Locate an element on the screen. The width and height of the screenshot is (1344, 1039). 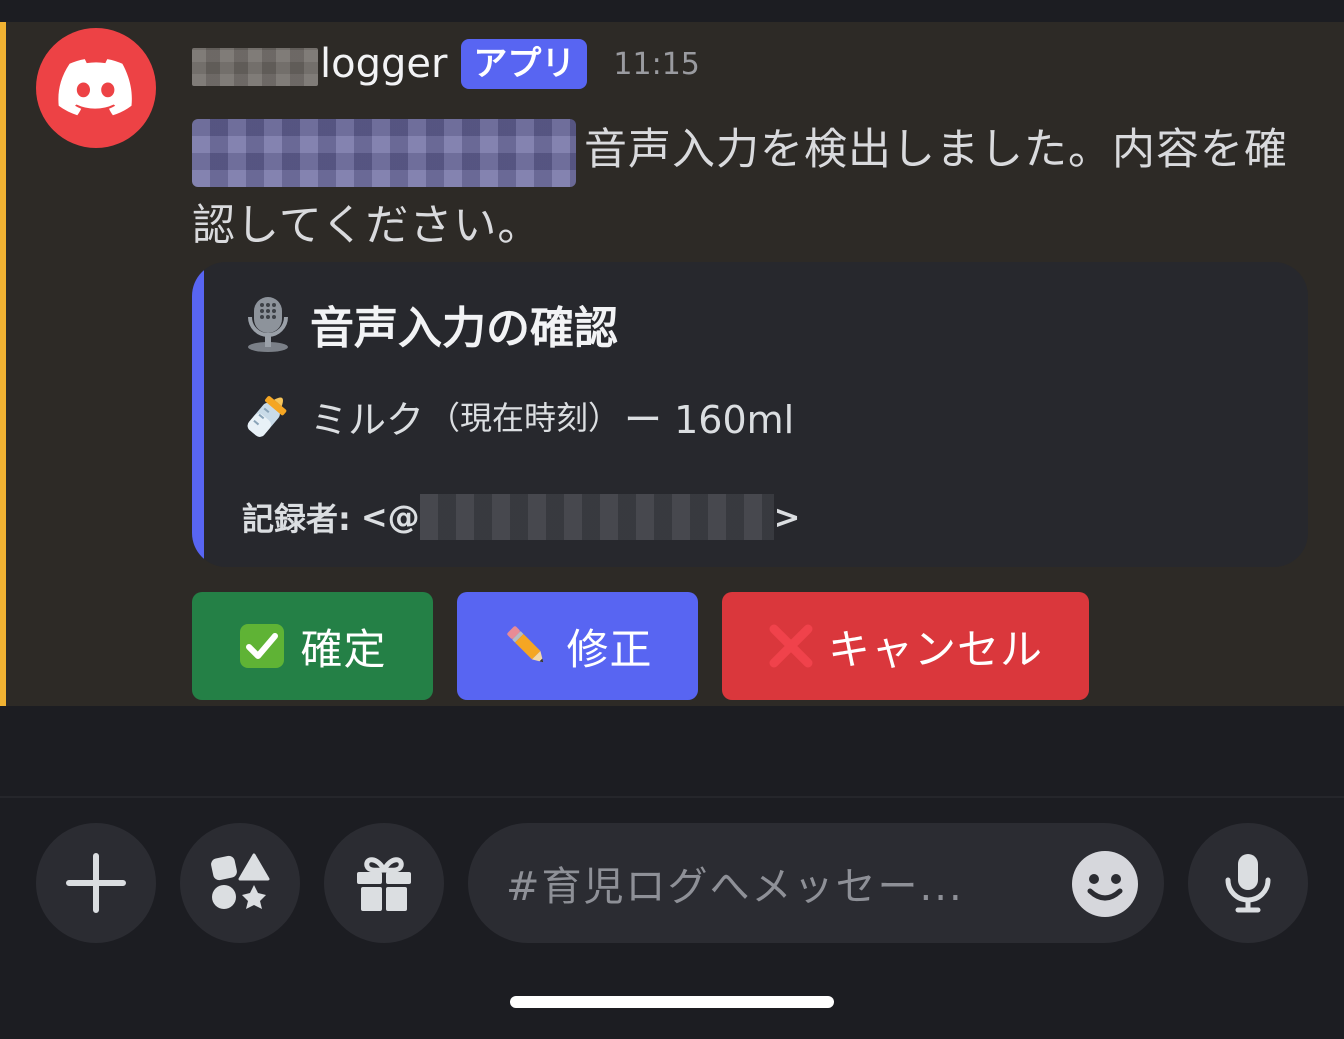
composer-divider is located at coordinates (672, 797).